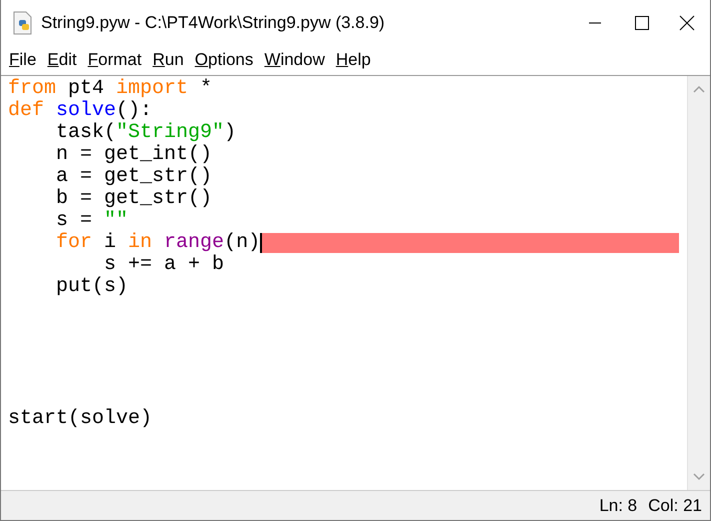 The height and width of the screenshot is (521, 711). Describe the element at coordinates (86, 89) in the screenshot. I see `code-token: pt4` at that location.